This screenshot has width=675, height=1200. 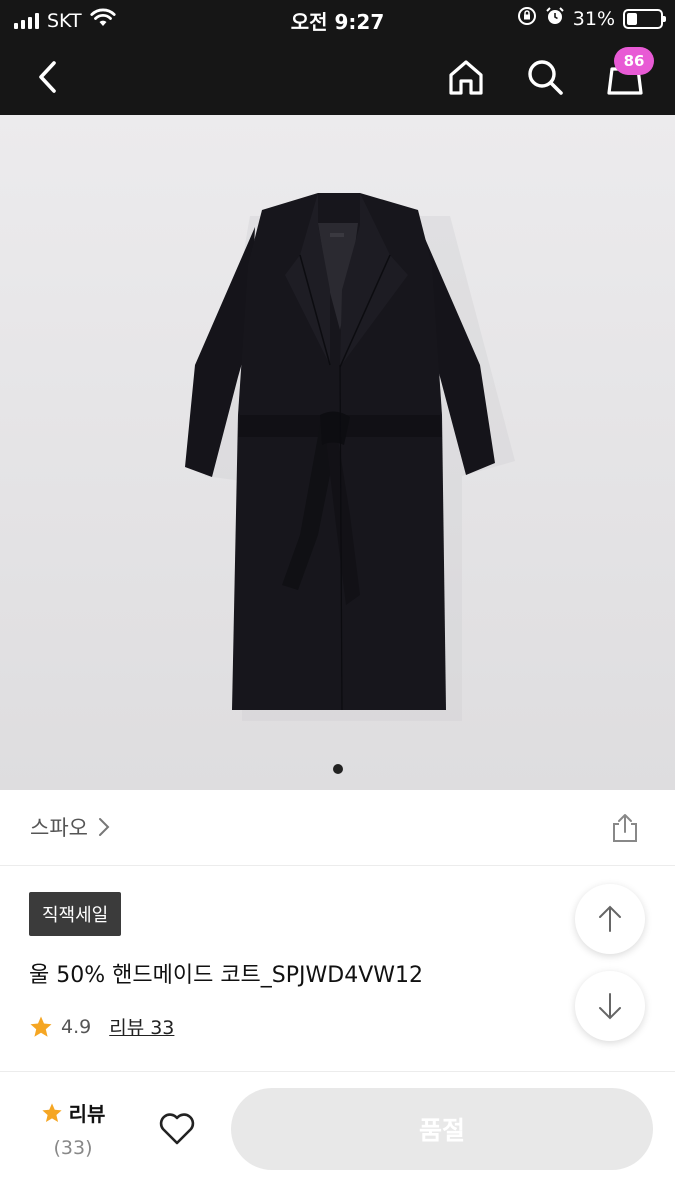 I want to click on brand-name: 스파오, so click(x=59, y=828).